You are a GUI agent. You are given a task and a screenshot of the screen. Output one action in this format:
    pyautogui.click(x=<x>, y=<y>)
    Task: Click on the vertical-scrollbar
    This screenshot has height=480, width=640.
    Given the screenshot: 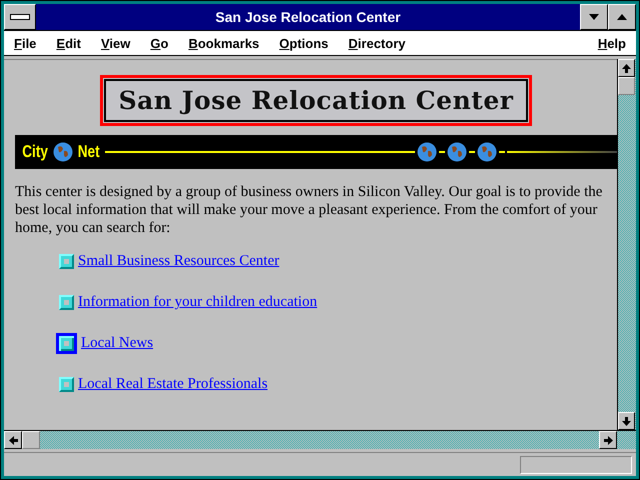 What is the action you would take?
    pyautogui.click(x=626, y=244)
    